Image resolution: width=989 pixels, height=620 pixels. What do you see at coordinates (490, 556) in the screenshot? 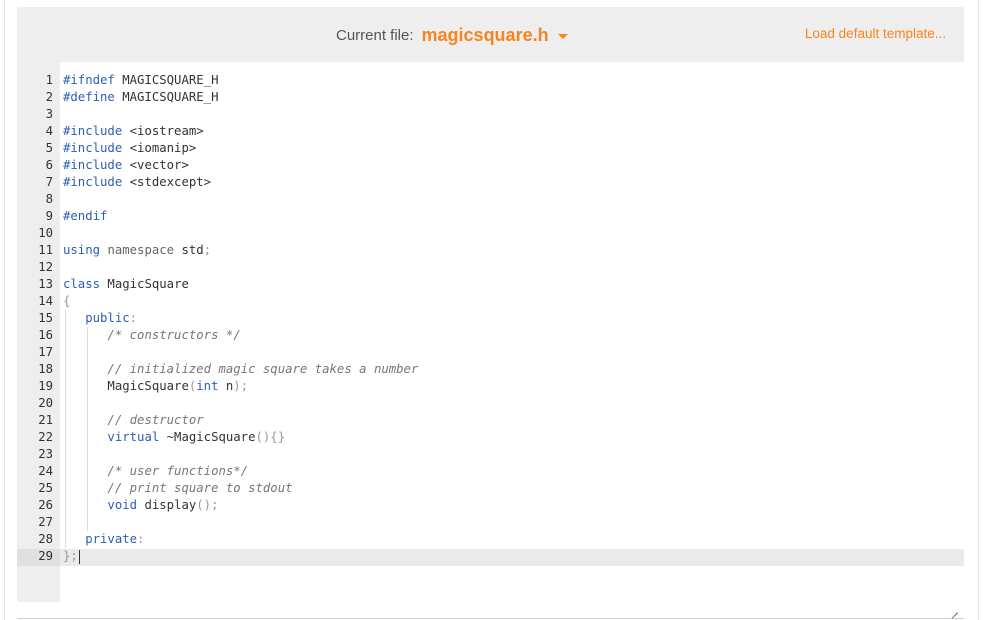
I see `code-line: 29};` at bounding box center [490, 556].